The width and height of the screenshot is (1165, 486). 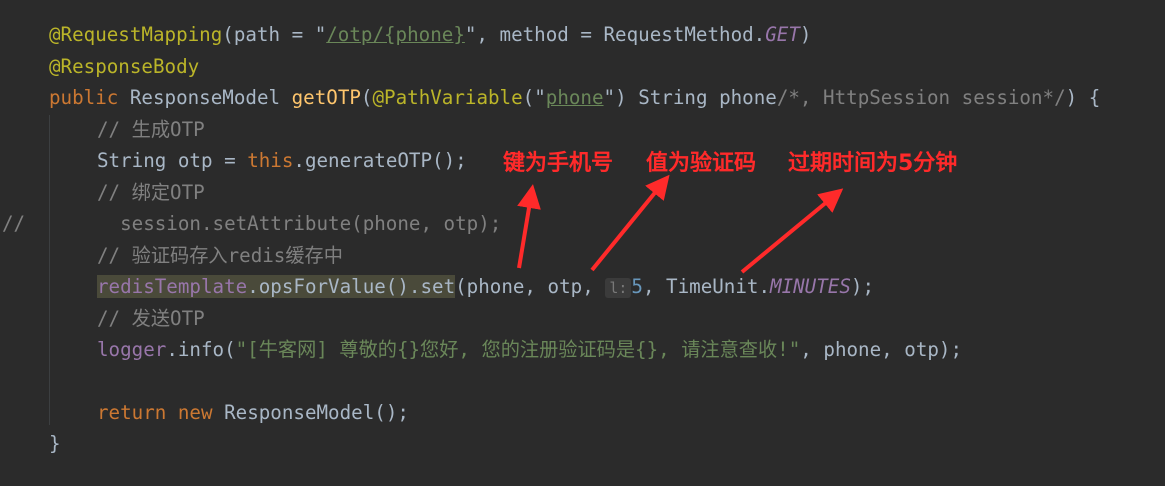 I want to click on response-body-annotation: @ResponseBody, so click(x=124, y=66).